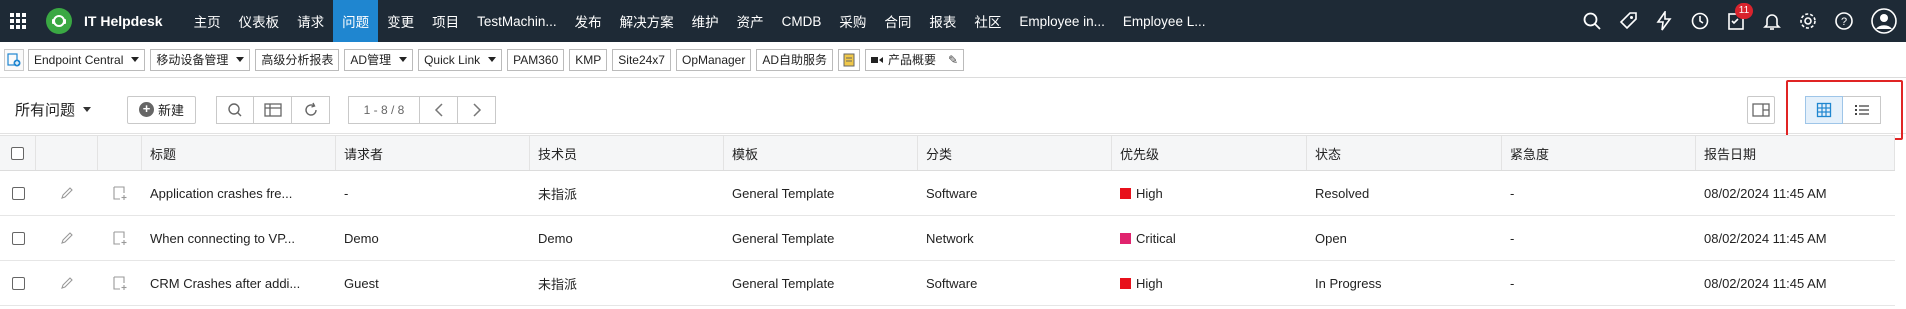 The width and height of the screenshot is (1906, 309). I want to click on nav-item-10: 资产, so click(750, 21).